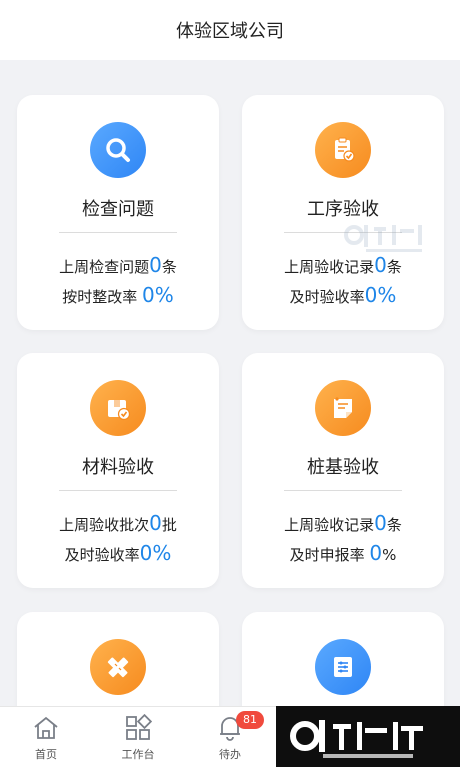  I want to click on clipboard-check-icon, so click(343, 150).